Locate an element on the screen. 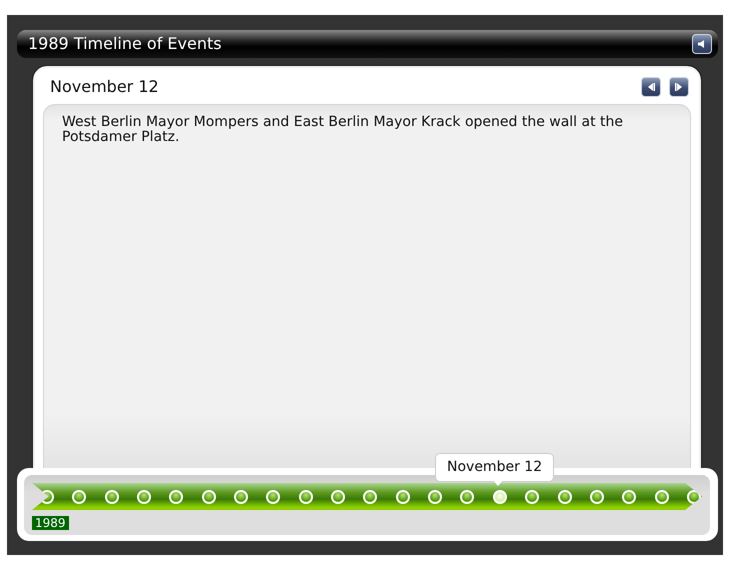 The width and height of the screenshot is (731, 564). event-description: West Berlin Mayor Mompers and East Berlin Mayor Krack opened the wall at the Potsdamer Platz. is located at coordinates (343, 130).